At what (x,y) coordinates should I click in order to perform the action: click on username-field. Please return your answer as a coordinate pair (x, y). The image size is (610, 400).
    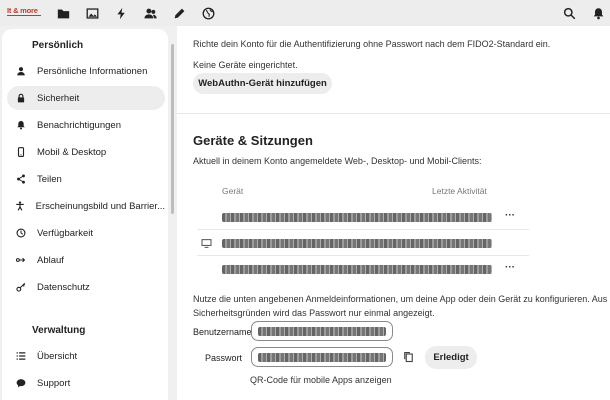
    Looking at the image, I should click on (322, 331).